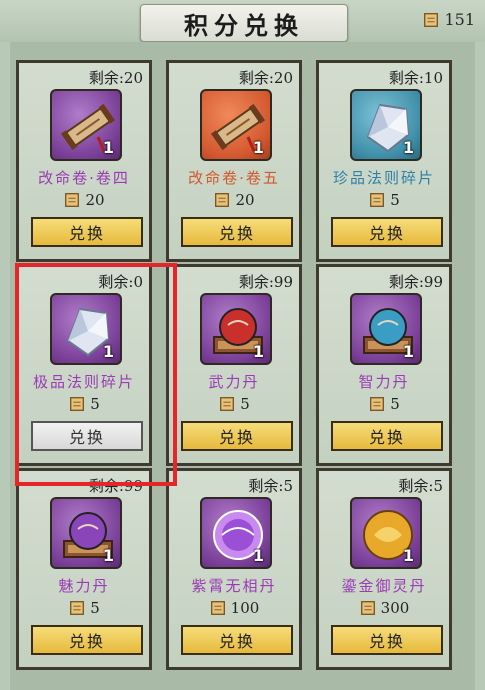 Image resolution: width=485 pixels, height=690 pixels. What do you see at coordinates (395, 608) in the screenshot?
I see `price-value: 300` at bounding box center [395, 608].